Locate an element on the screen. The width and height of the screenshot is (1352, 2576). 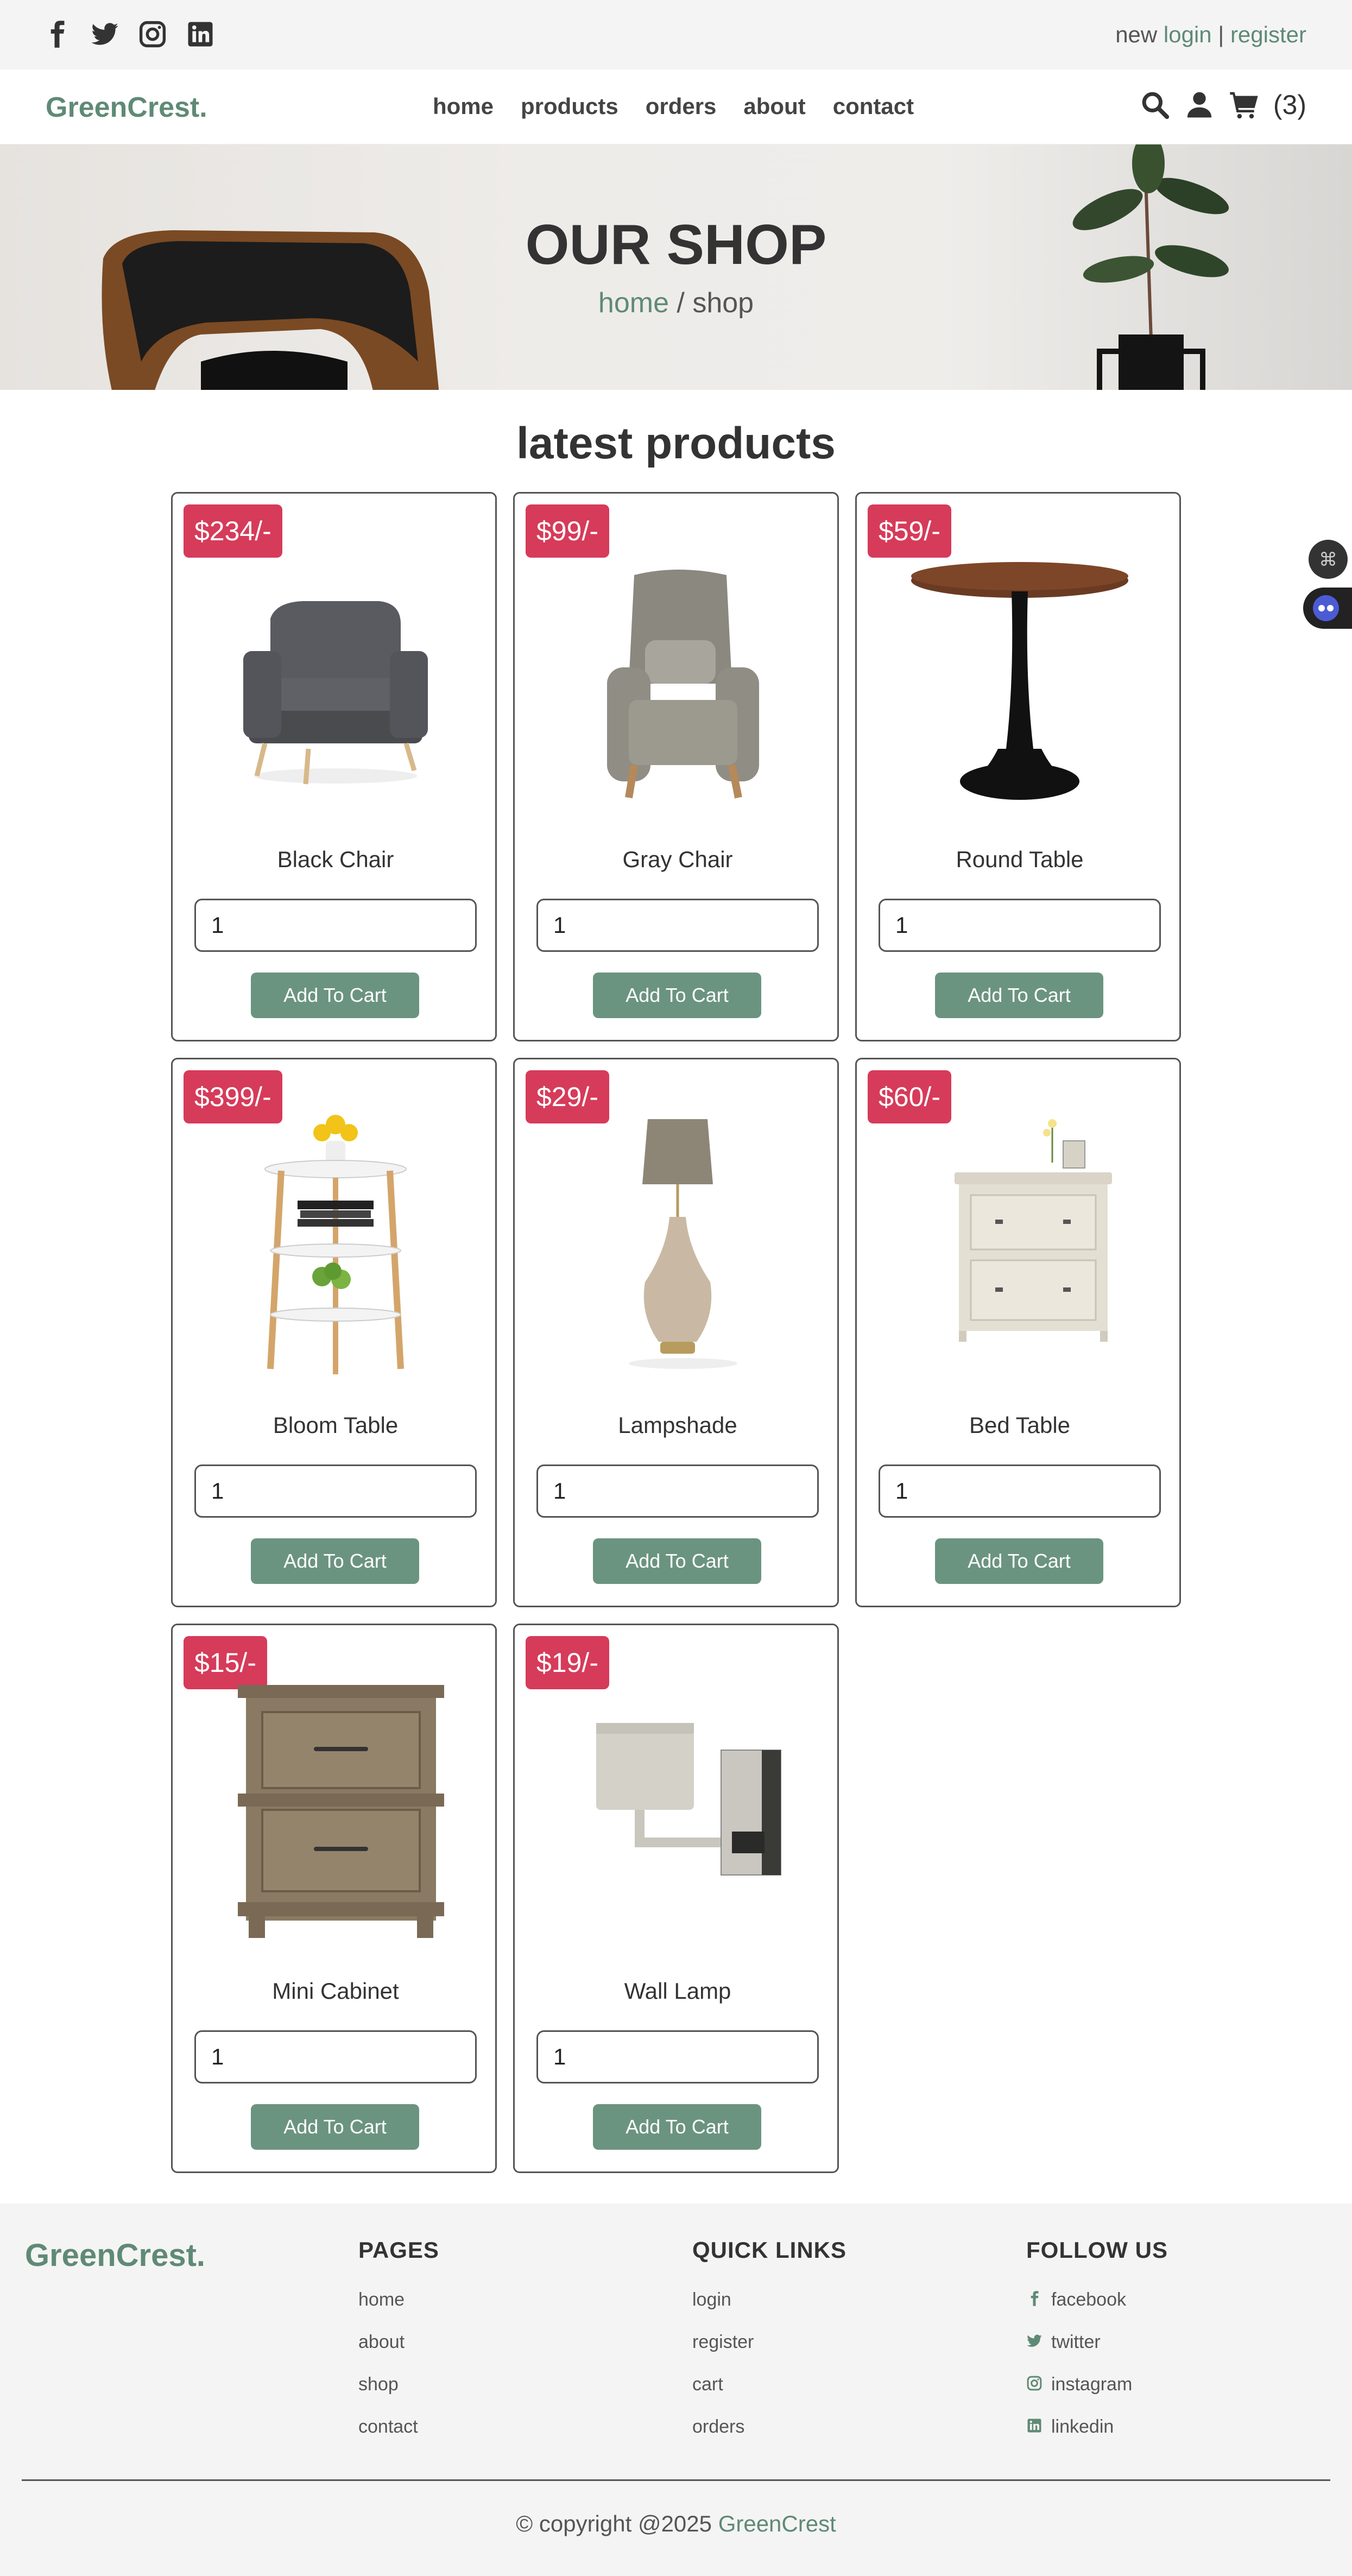
product-card: $15/- Mini Cabinet Add To Cart is located at coordinates (334, 1899).